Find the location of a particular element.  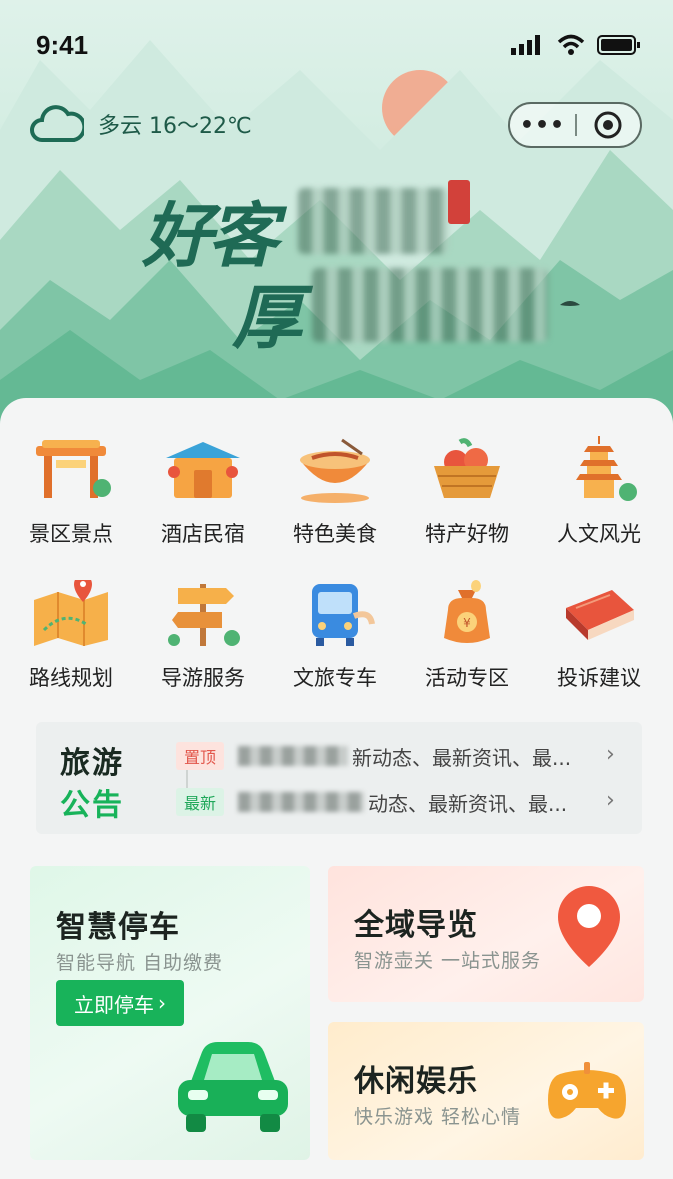

service-label: 特色美食 is located at coordinates (335, 534).